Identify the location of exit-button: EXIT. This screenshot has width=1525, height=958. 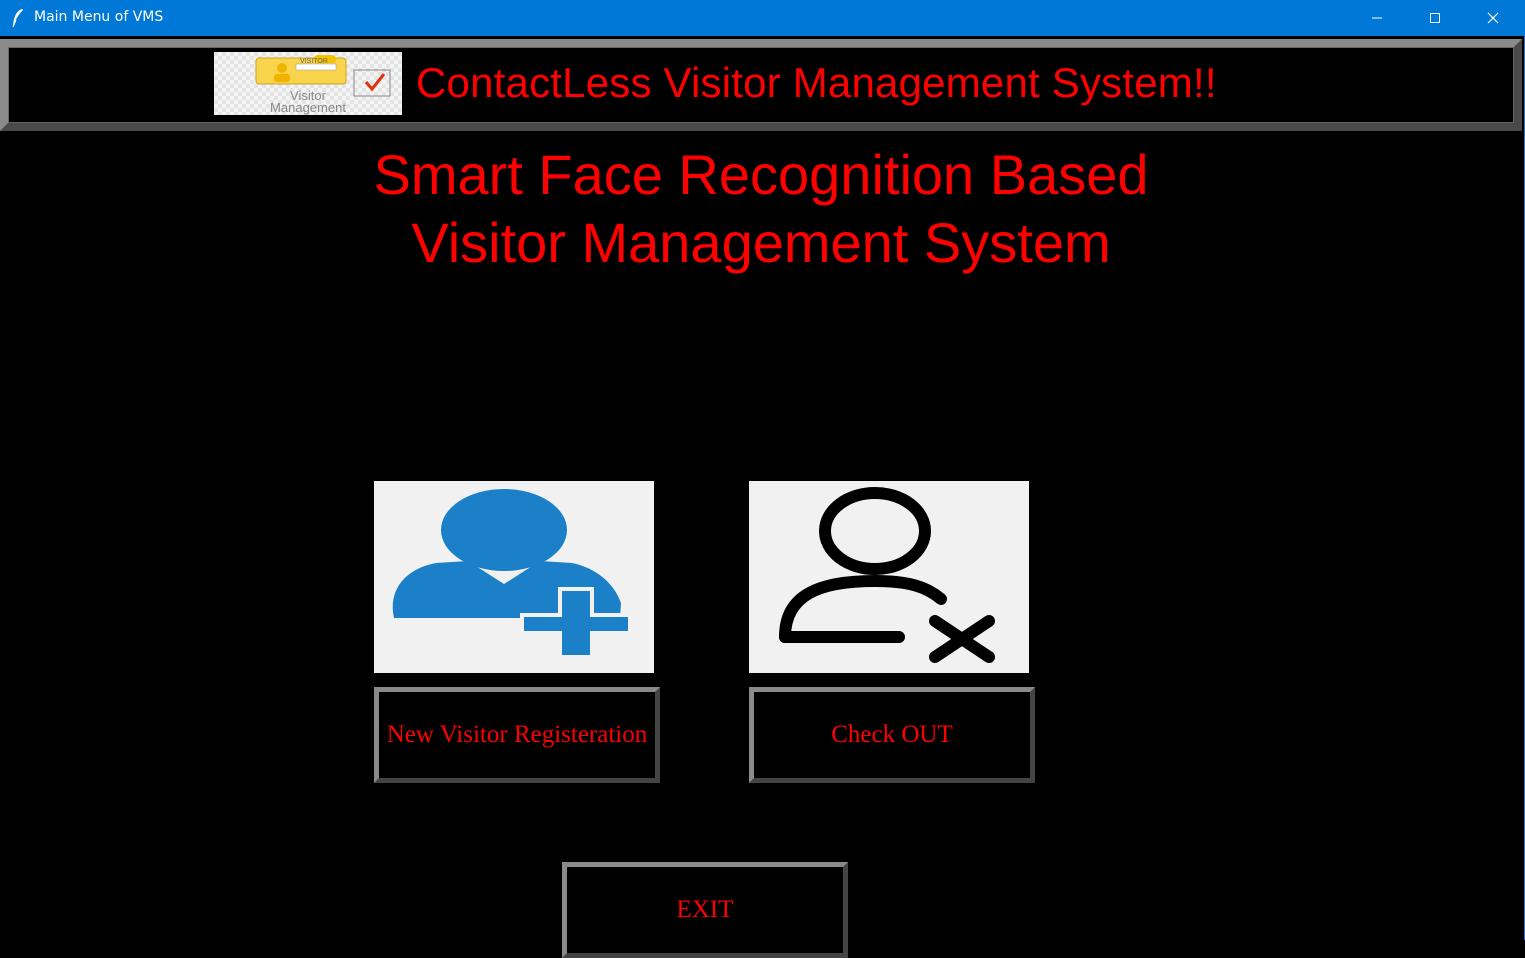
(705, 910).